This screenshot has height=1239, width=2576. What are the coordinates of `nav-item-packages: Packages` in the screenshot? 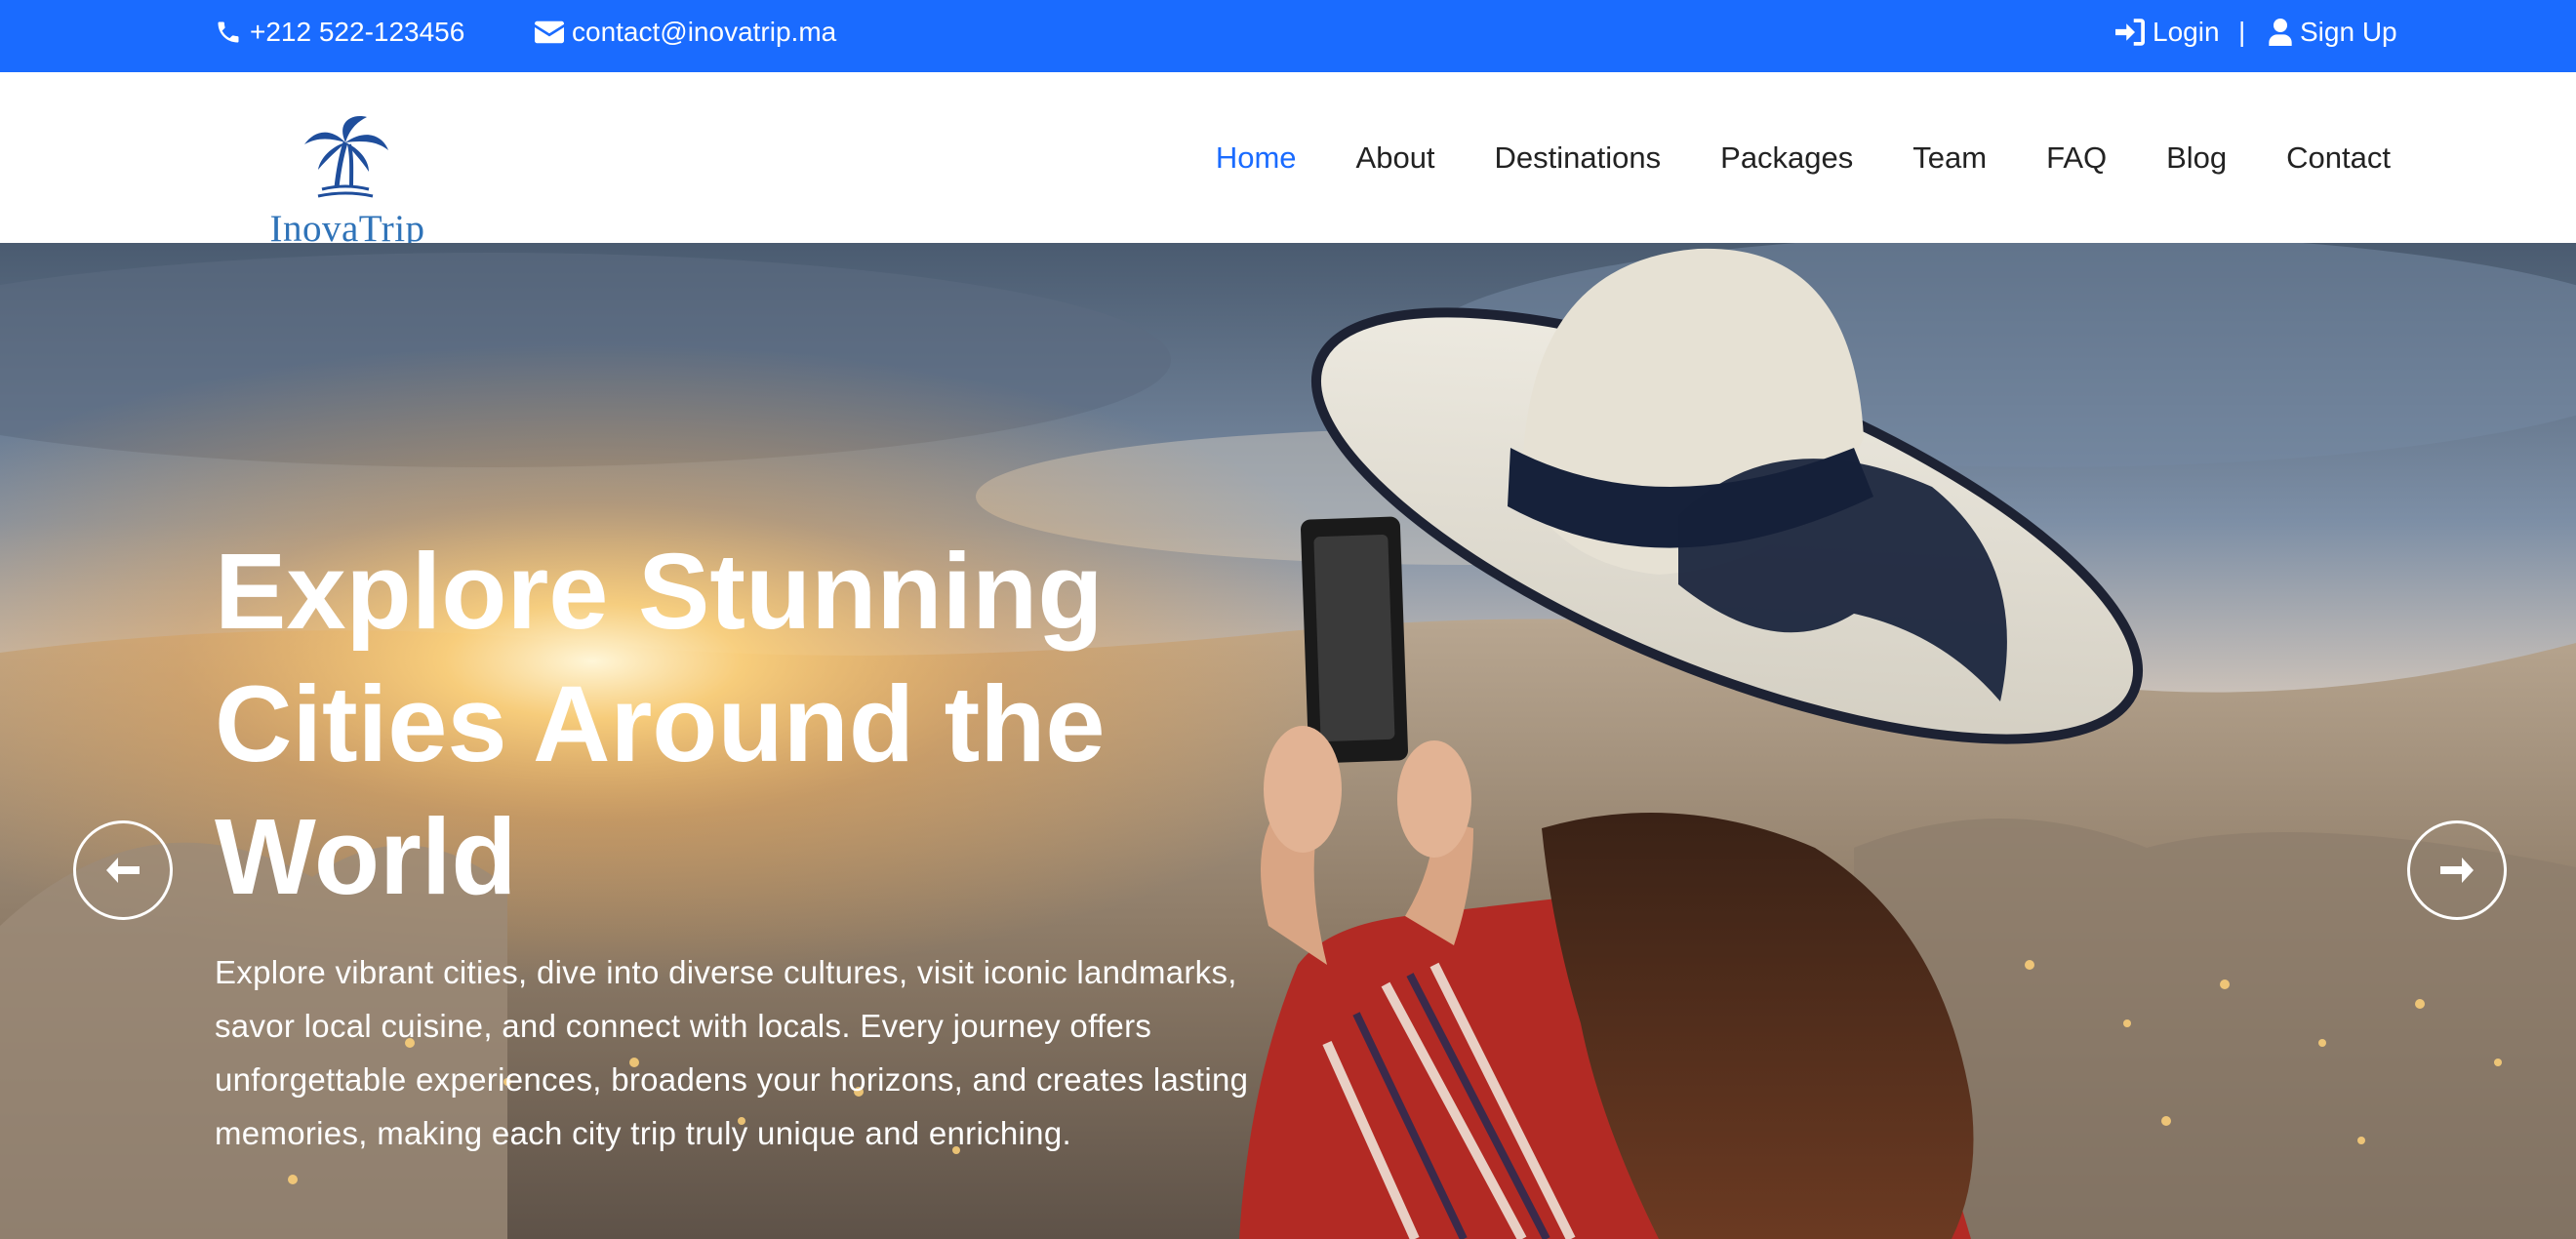 It's located at (1786, 158).